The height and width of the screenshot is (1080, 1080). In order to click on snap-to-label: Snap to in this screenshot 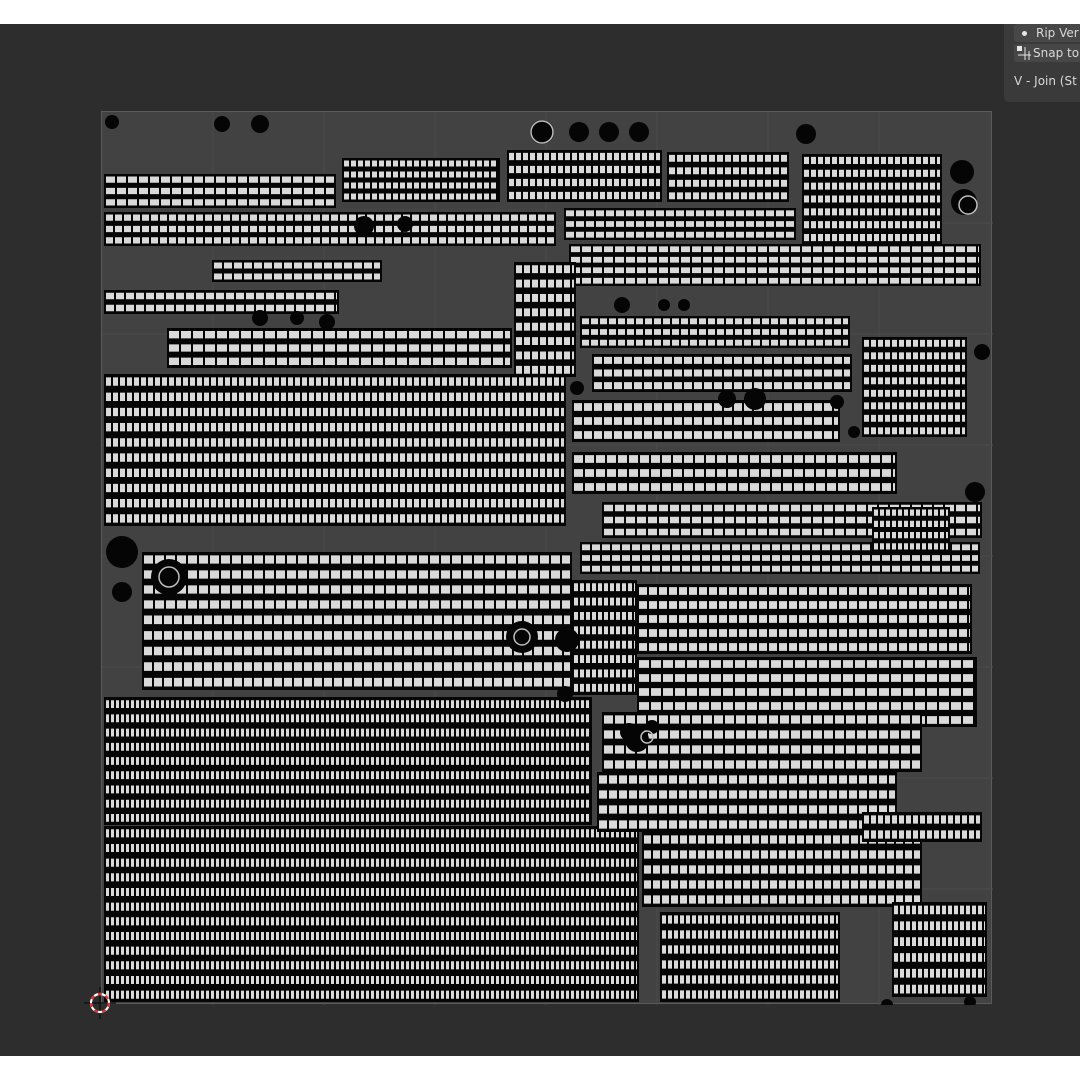, I will do `click(1056, 53)`.